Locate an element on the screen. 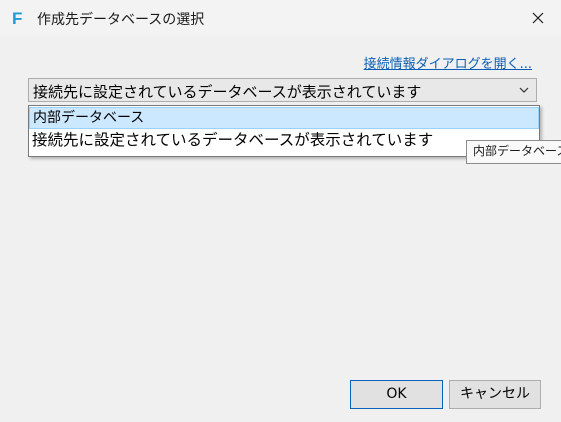  app-logo-icon: F is located at coordinates (17, 18).